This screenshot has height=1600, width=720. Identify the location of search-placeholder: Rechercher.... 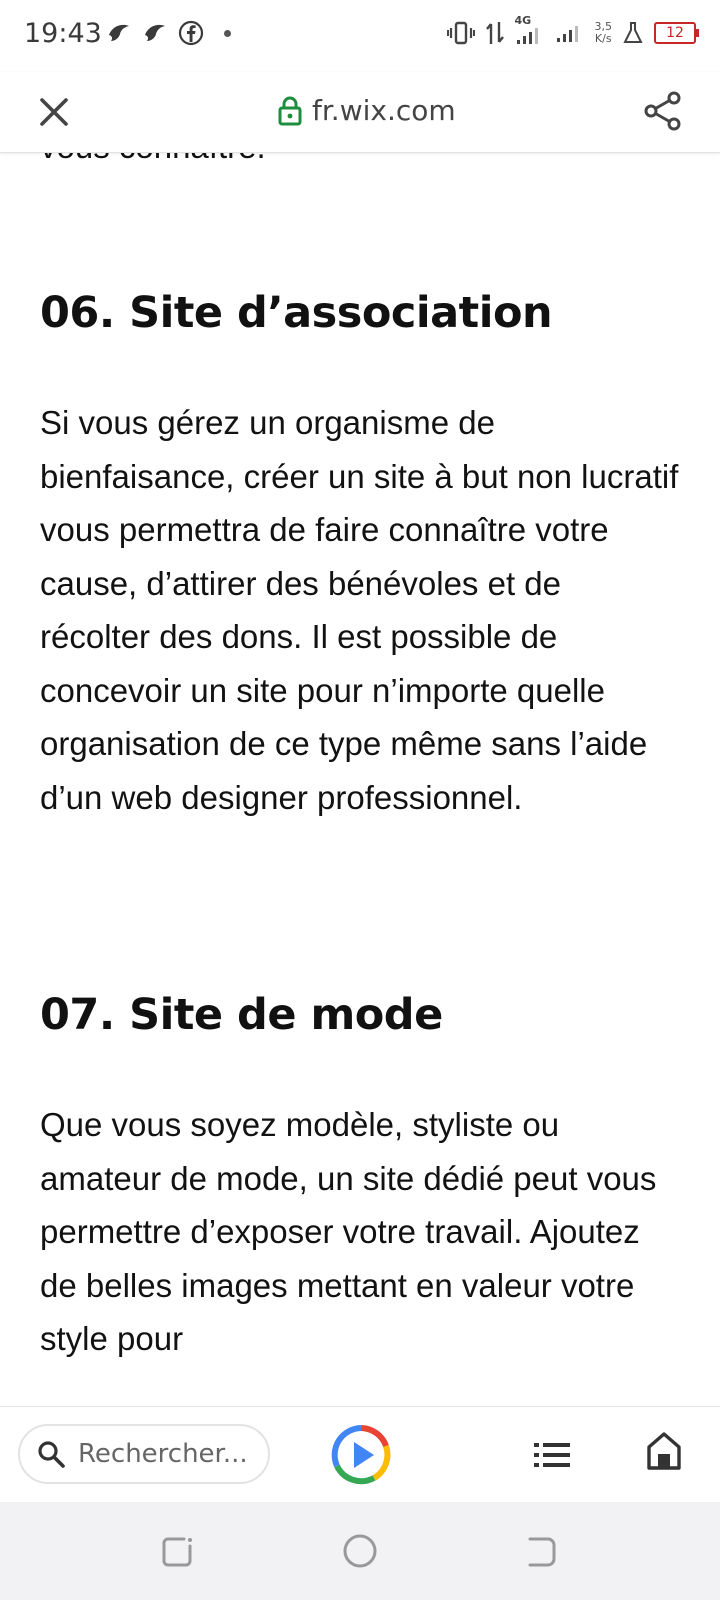
(163, 1454).